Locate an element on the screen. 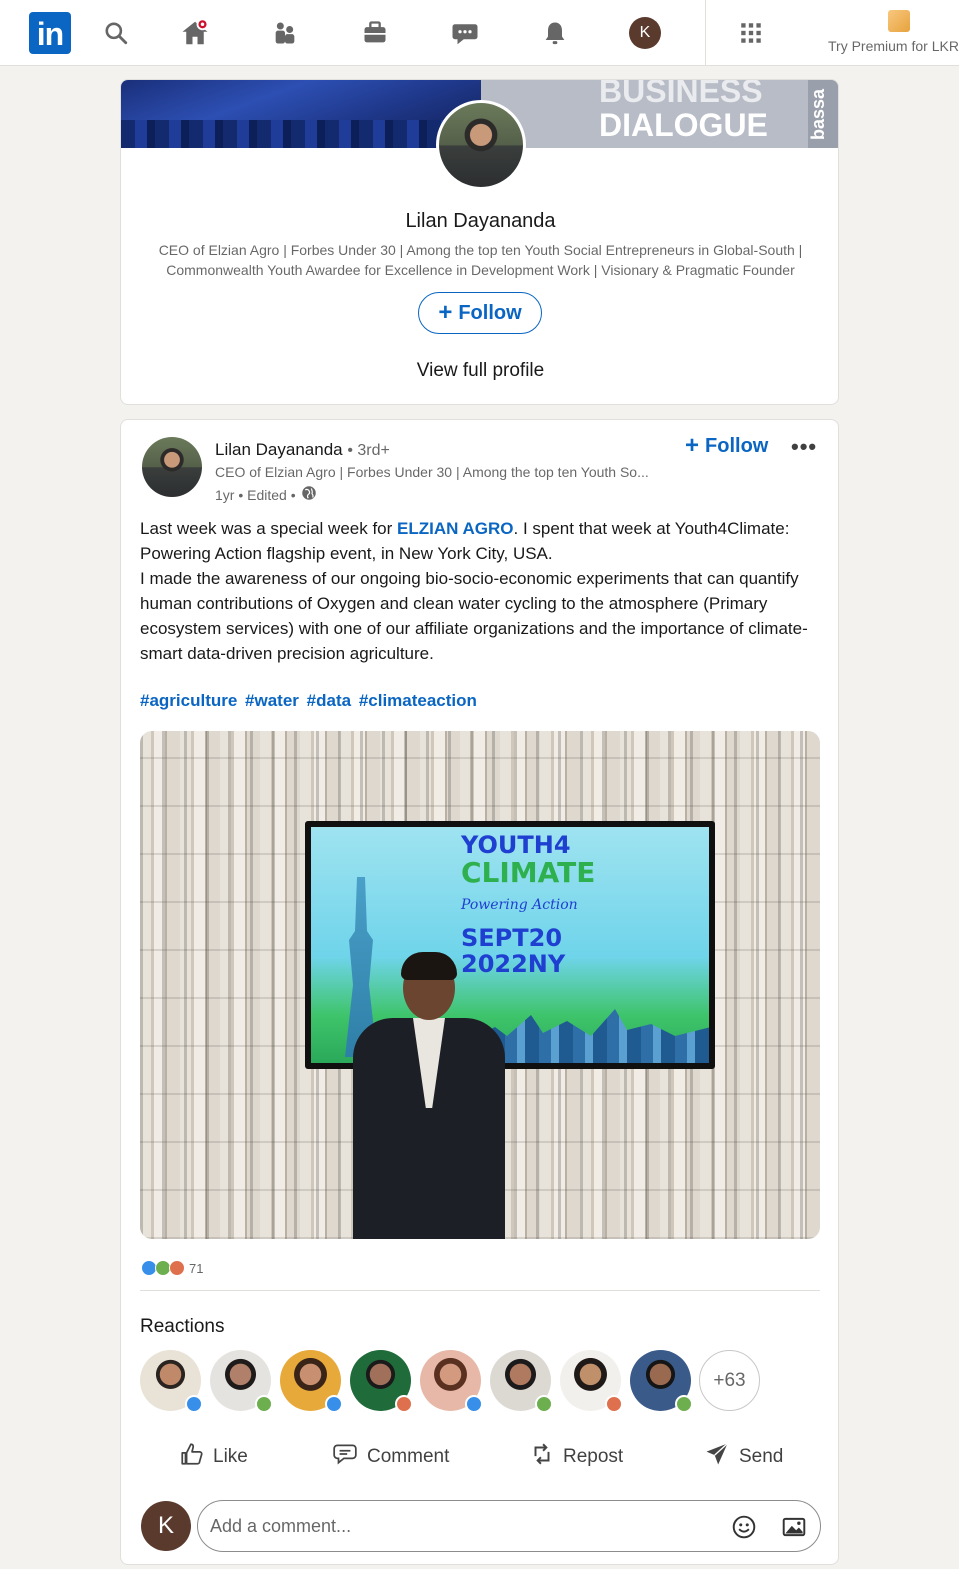  tv-title-line1: YOUTH4 is located at coordinates (516, 845).